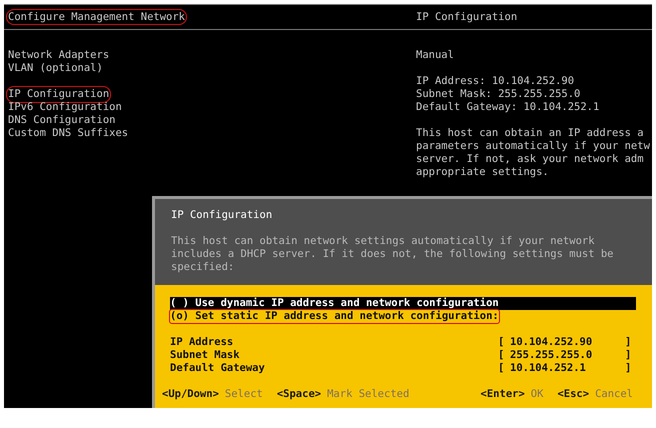 The height and width of the screenshot is (428, 656). I want to click on field-value: 10.104.252.90, so click(567, 342).